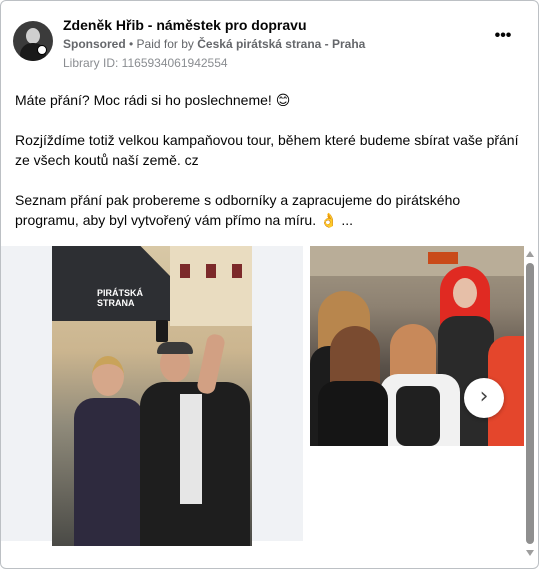 The image size is (539, 569). I want to click on shop-sign, so click(443, 258).